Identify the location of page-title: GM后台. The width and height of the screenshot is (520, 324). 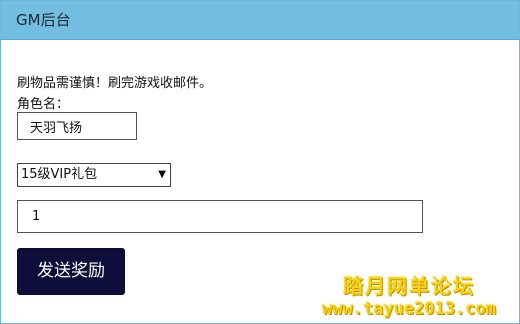
(43, 20).